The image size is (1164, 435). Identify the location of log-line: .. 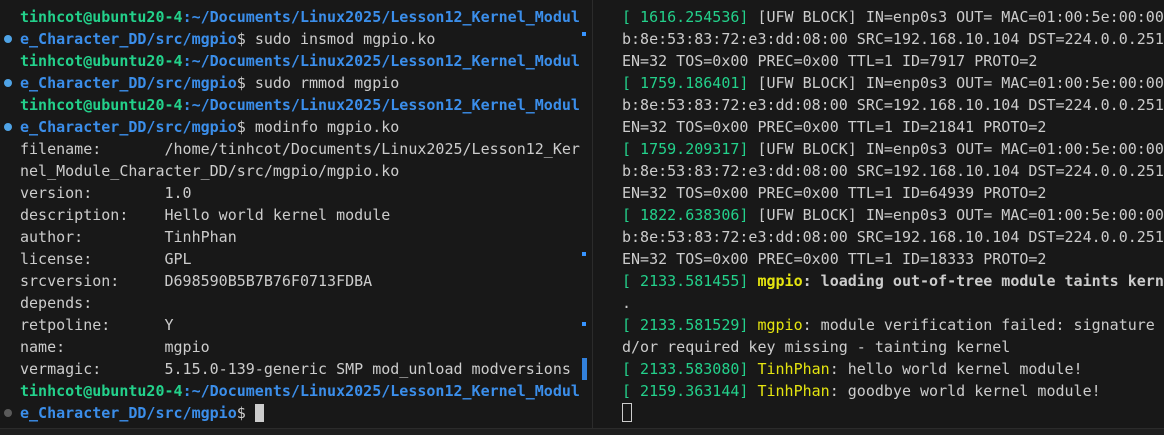
(627, 303).